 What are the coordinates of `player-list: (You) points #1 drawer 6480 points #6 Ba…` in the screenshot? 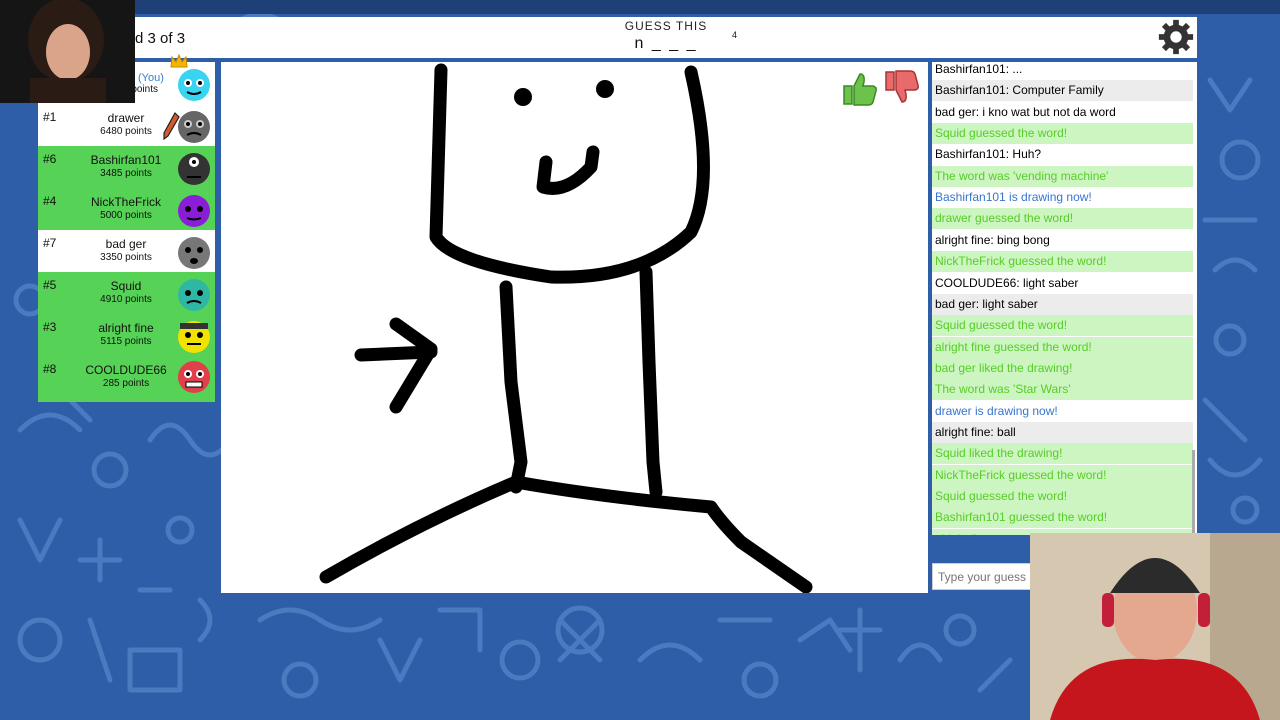 It's located at (126, 228).